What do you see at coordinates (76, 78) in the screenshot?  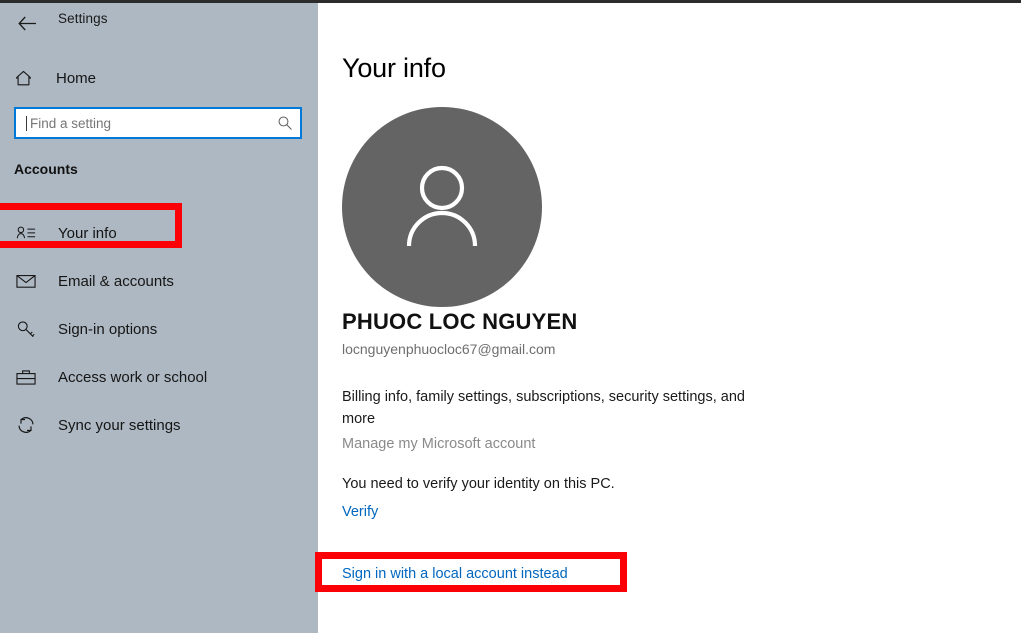 I see `sidebar-item-home-label: Home` at bounding box center [76, 78].